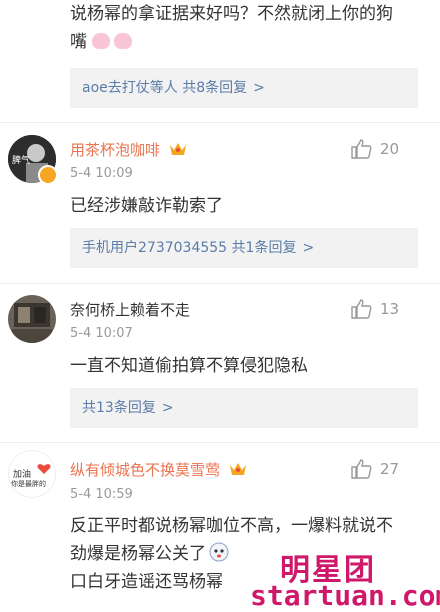 The width and height of the screenshot is (440, 612). Describe the element at coordinates (390, 149) in the screenshot. I see `like-count: 20` at that location.